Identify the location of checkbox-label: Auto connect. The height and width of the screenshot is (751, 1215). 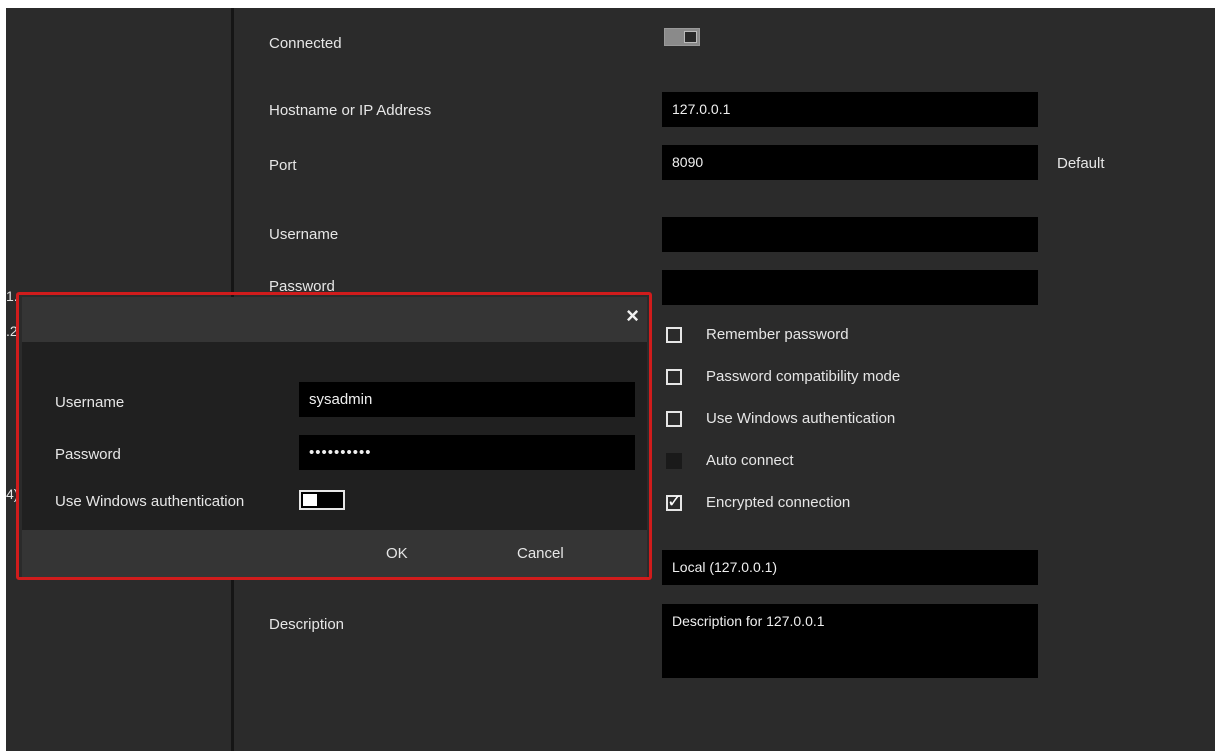
(750, 460).